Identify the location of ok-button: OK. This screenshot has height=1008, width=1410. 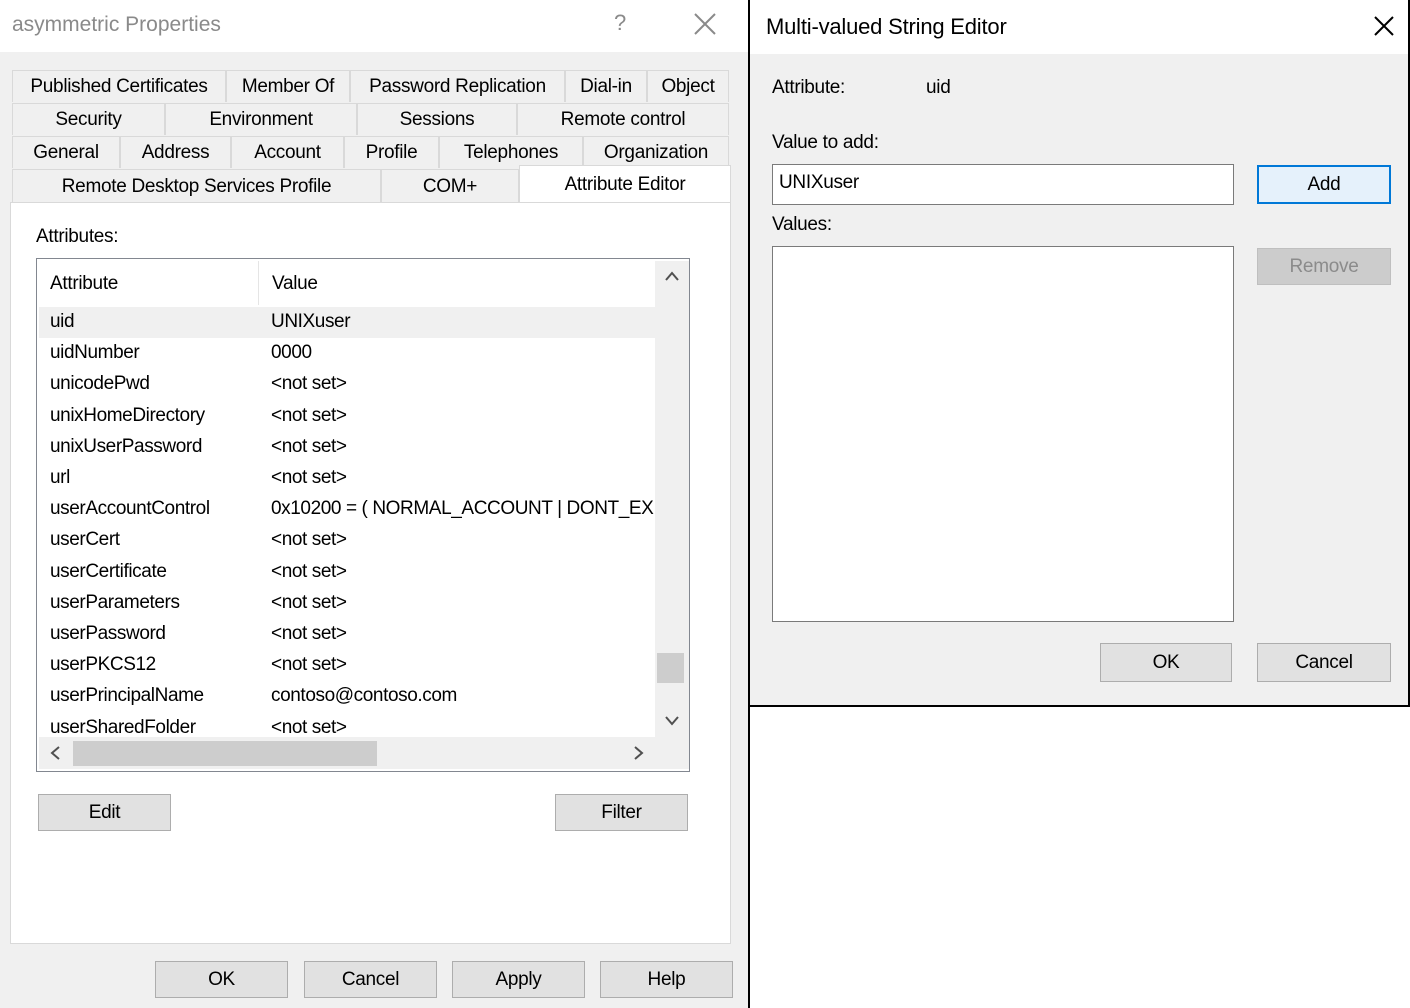
(221, 979).